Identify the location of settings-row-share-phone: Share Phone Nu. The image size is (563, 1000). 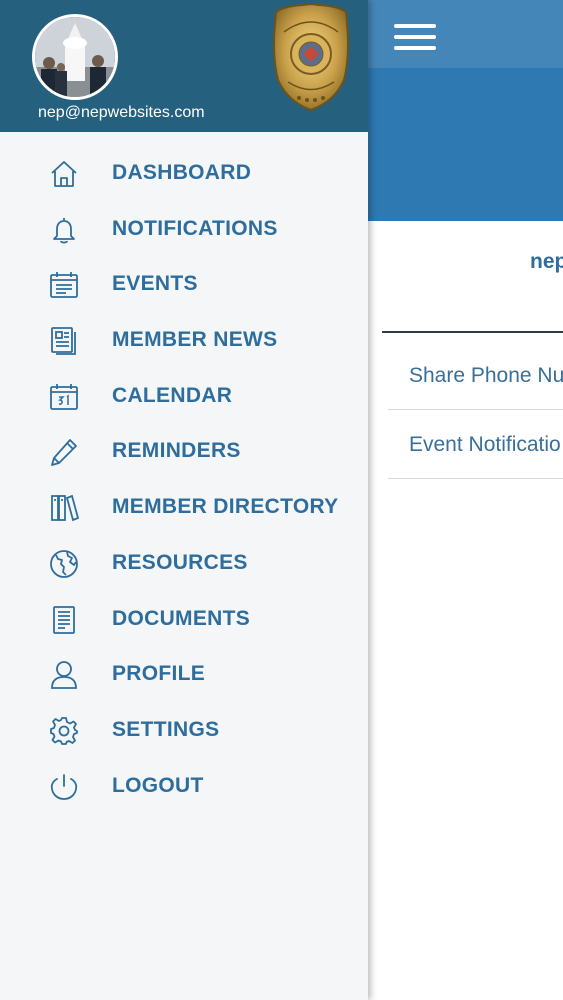
(475, 376).